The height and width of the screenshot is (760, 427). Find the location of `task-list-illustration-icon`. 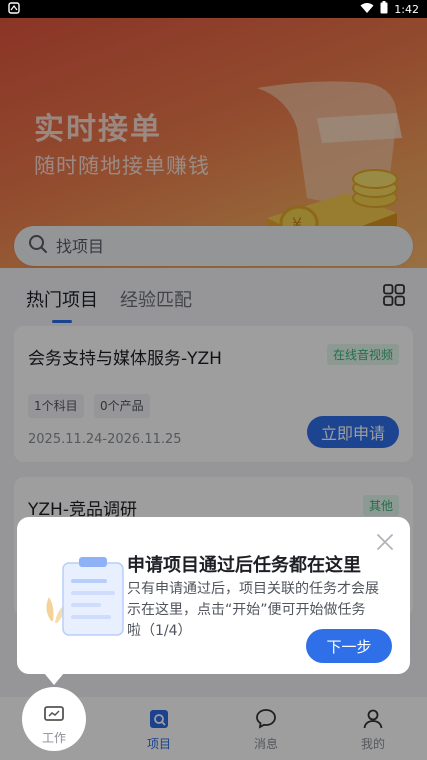

task-list-illustration-icon is located at coordinates (85, 596).